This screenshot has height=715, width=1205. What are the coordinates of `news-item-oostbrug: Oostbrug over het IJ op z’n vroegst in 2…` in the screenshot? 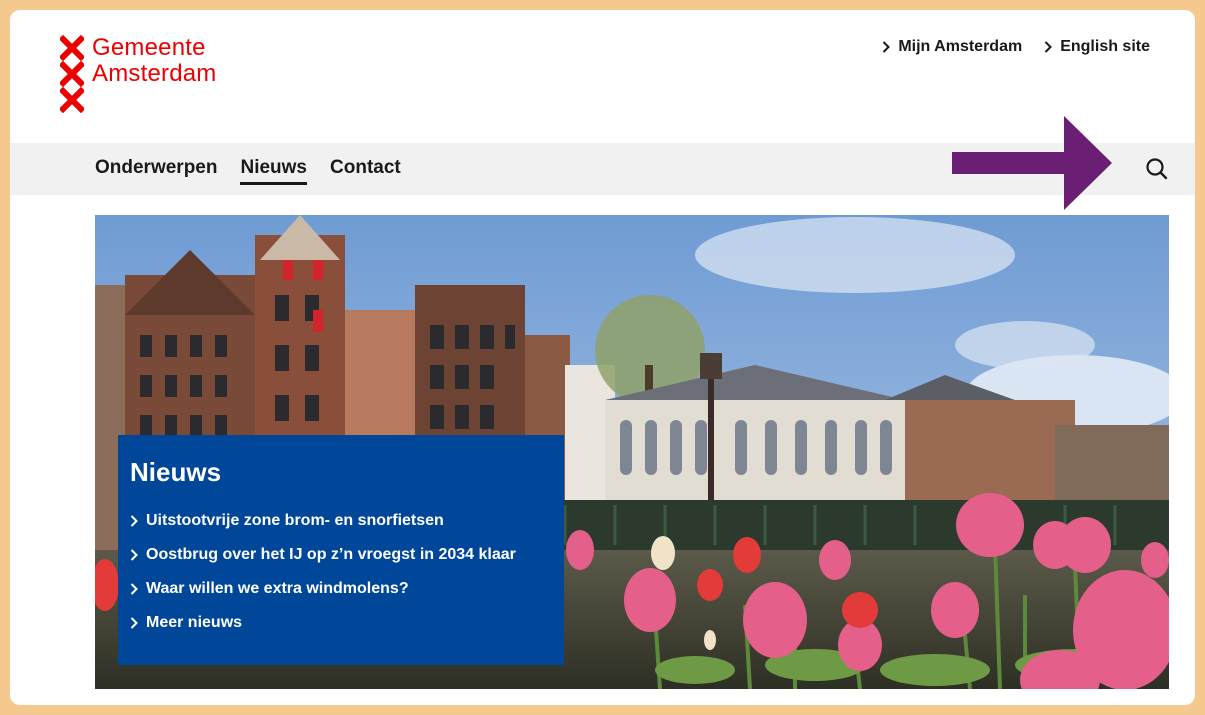 It's located at (341, 555).